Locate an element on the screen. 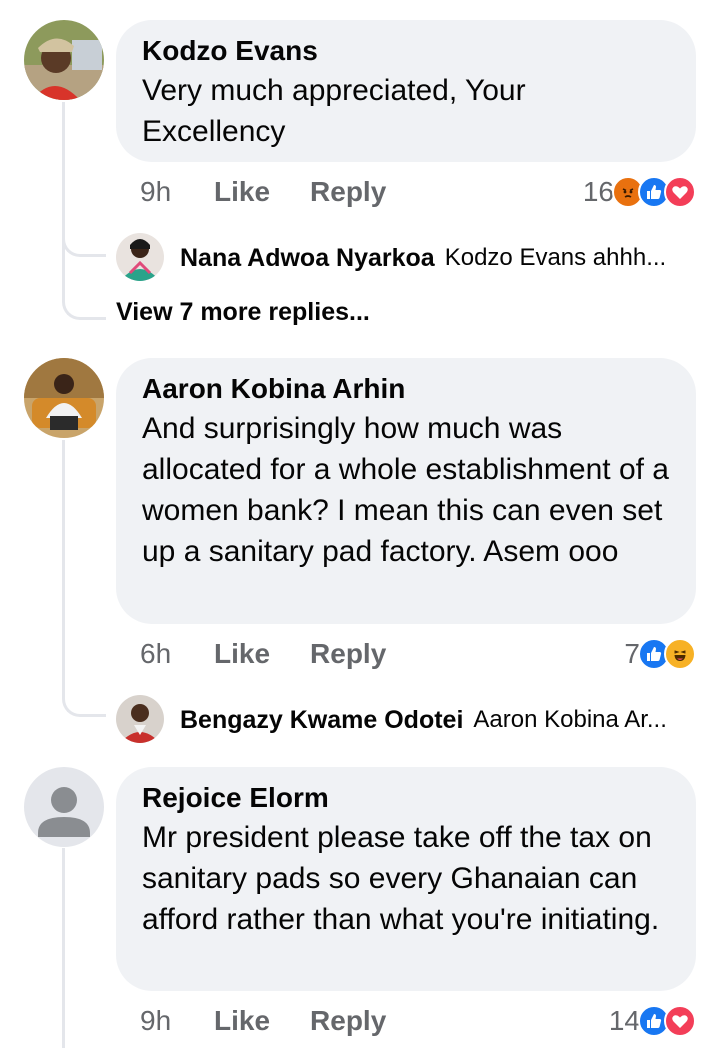 Image resolution: width=720 pixels, height=1048 pixels. reply-author: Nana Adwoa Nyarkoa is located at coordinates (307, 258).